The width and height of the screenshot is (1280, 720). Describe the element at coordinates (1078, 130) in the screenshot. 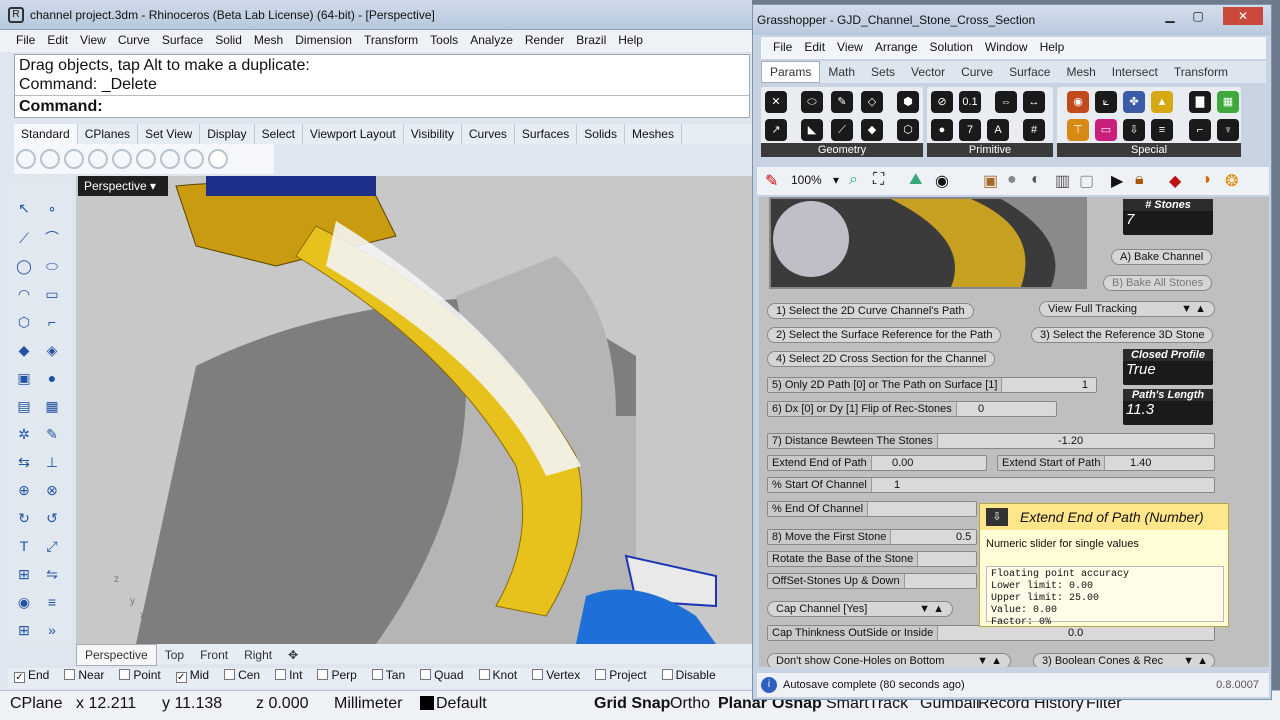

I see `toggle-icon: ⊤` at that location.